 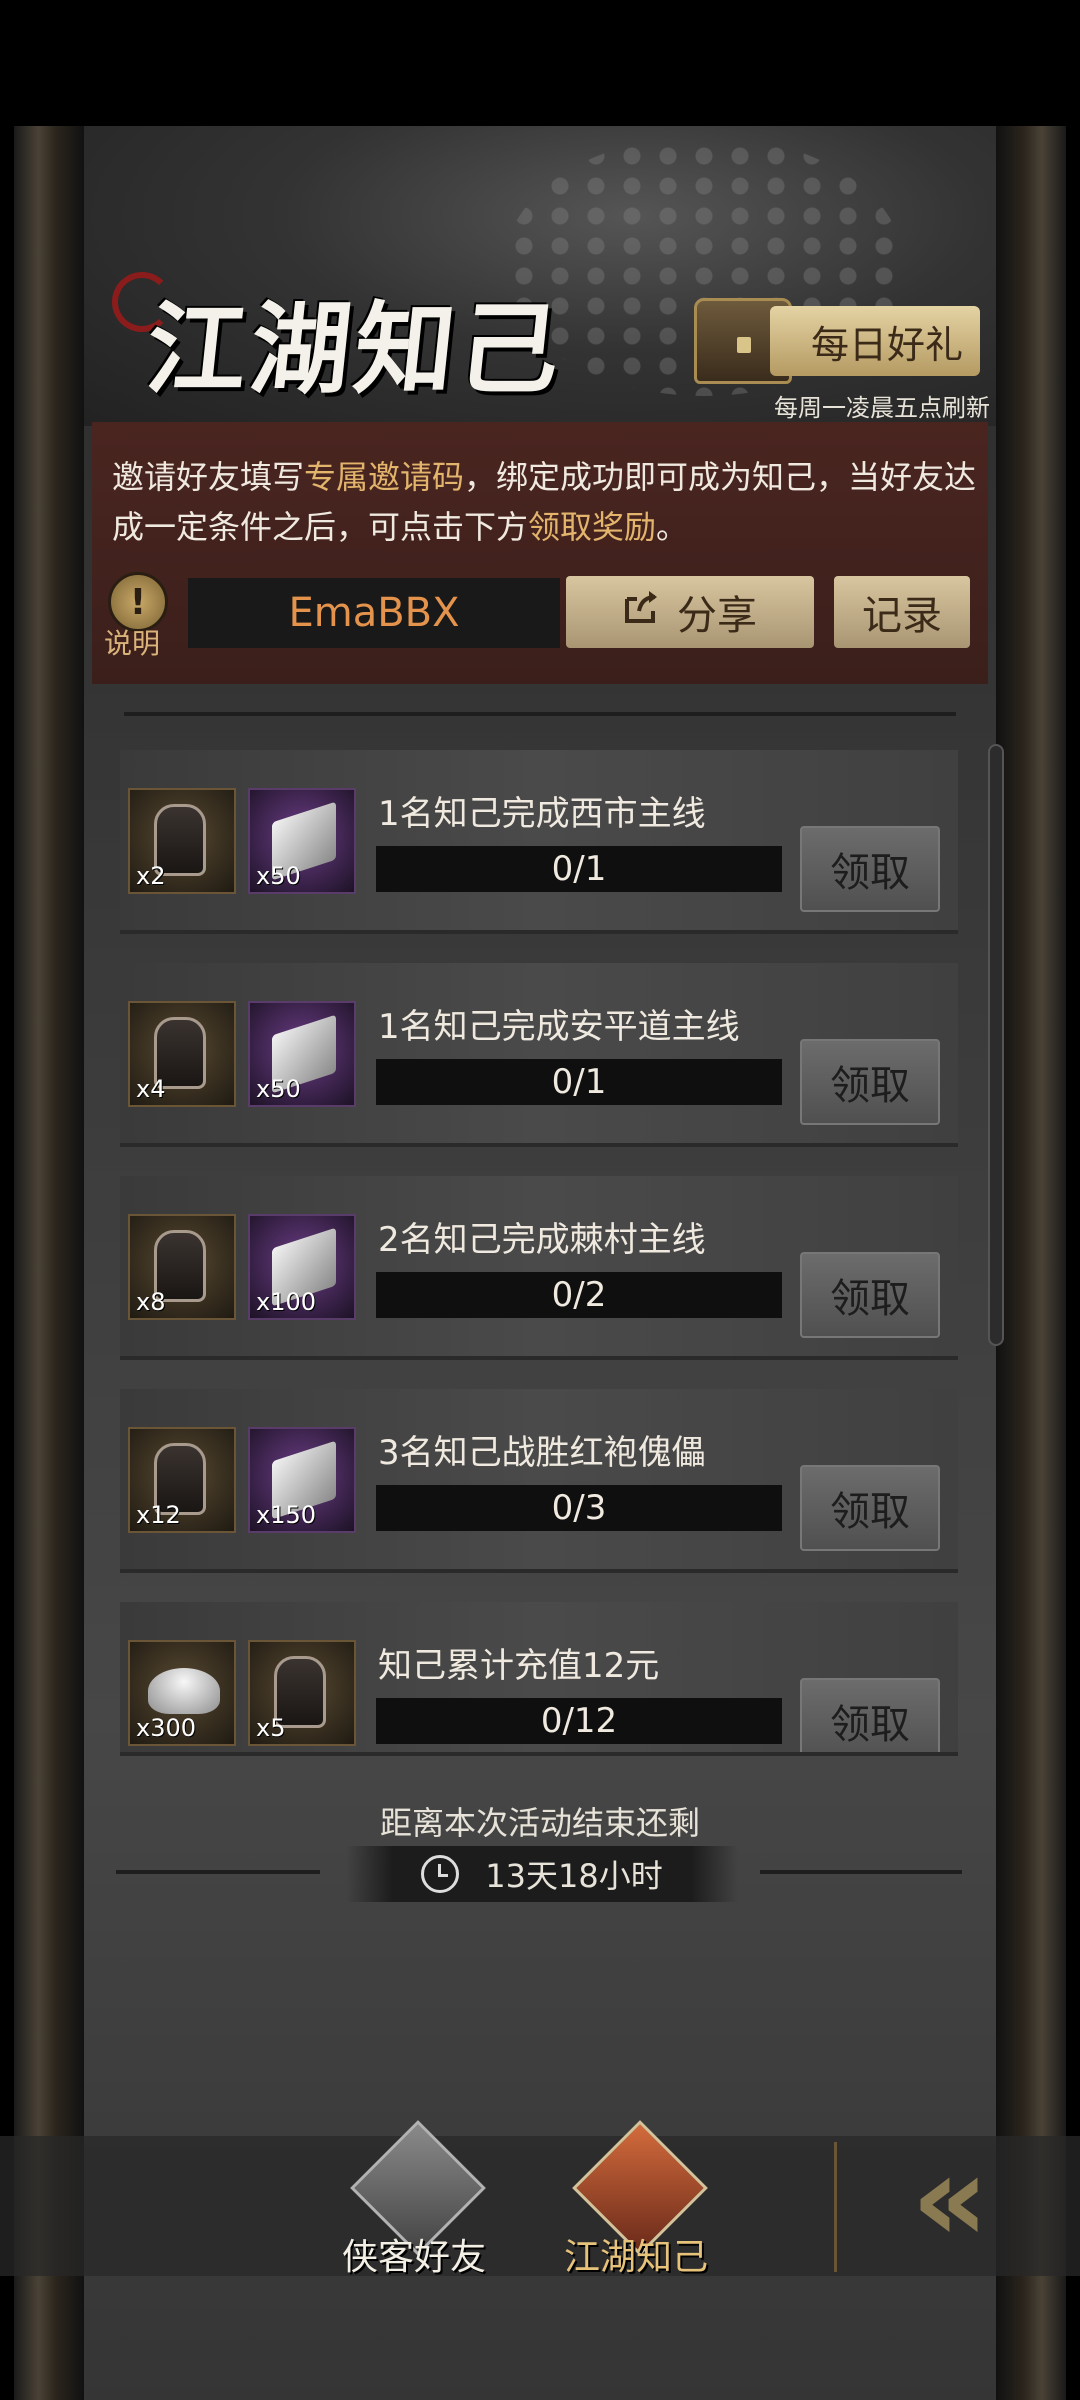 What do you see at coordinates (540, 714) in the screenshot?
I see `list-top-divider` at bounding box center [540, 714].